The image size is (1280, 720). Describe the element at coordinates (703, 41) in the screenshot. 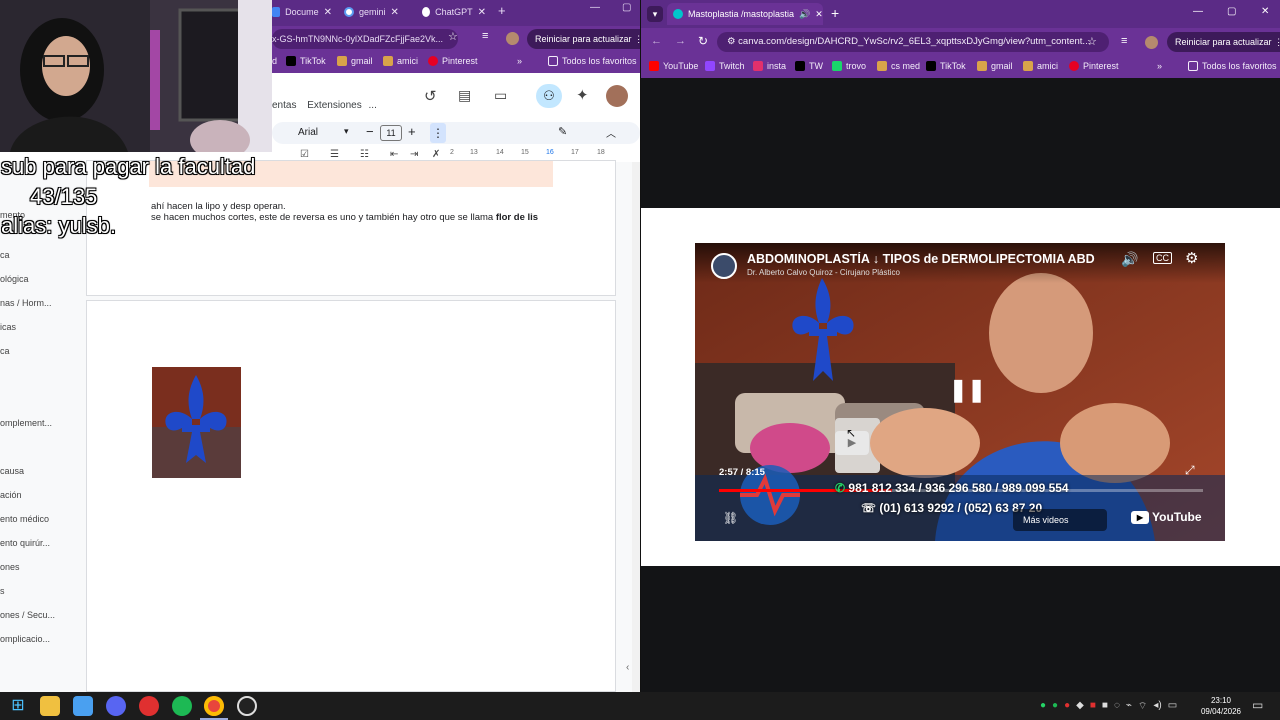

I see `reload-icon: ↻` at that location.